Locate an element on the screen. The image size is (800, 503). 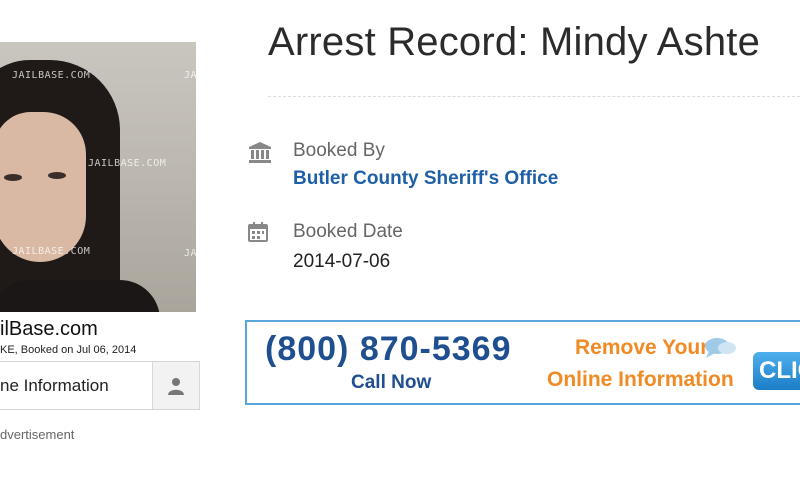
booked-date-value: 2014-07-06 is located at coordinates (342, 261).